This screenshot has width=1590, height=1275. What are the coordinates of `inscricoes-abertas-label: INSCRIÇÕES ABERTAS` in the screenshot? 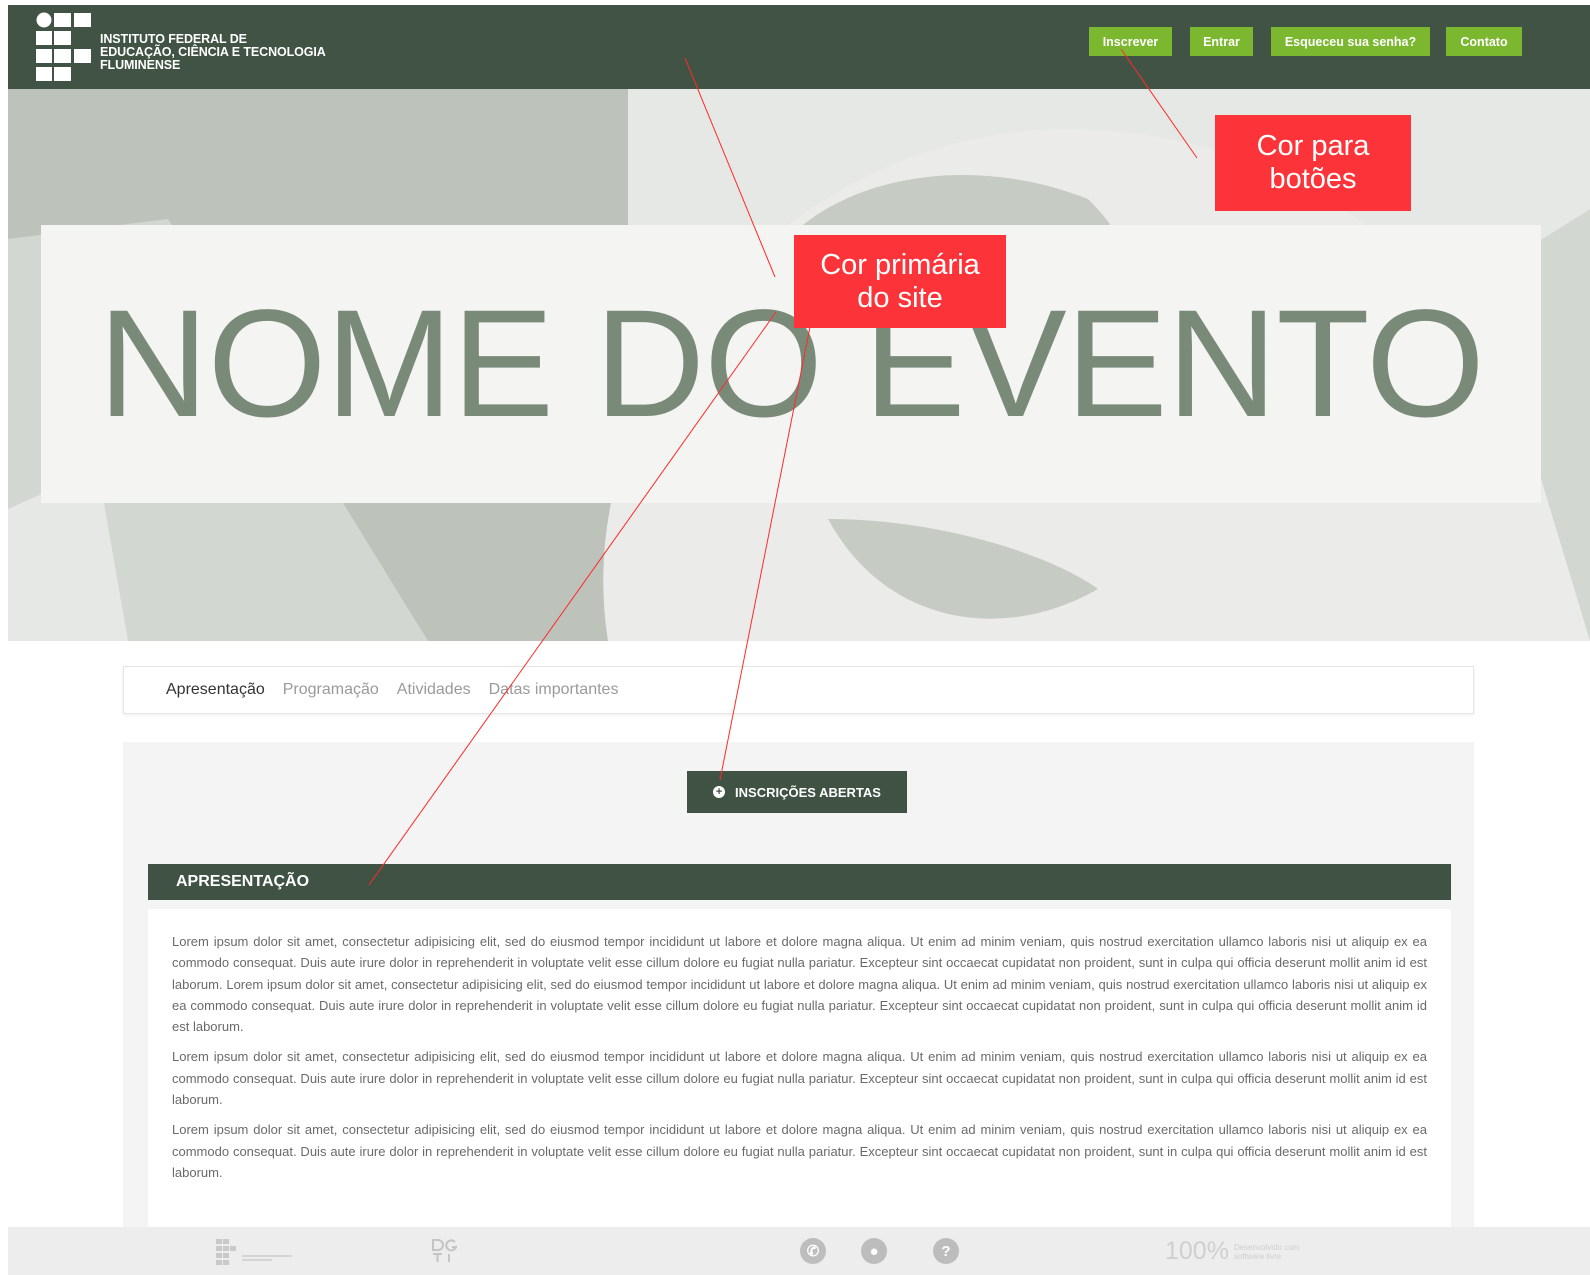 It's located at (808, 792).